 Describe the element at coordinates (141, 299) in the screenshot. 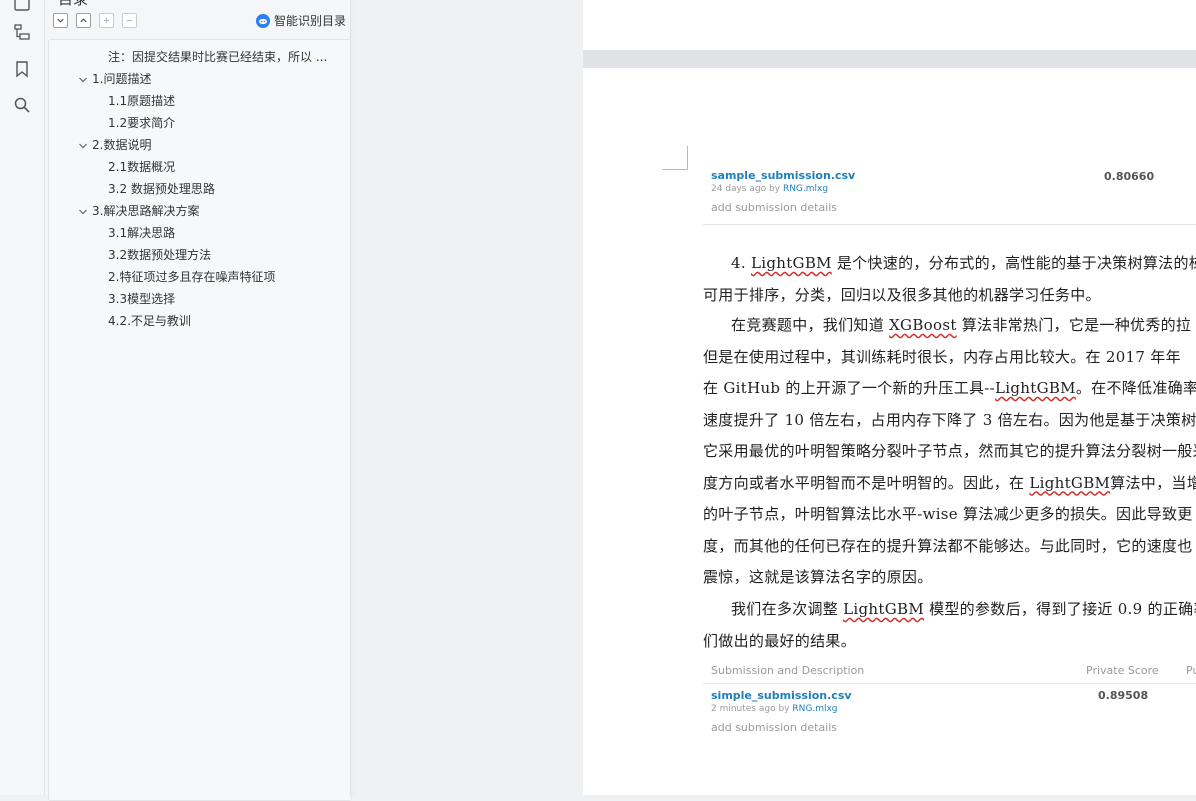

I see `outline-item-3-3: 3.3模型选择` at that location.